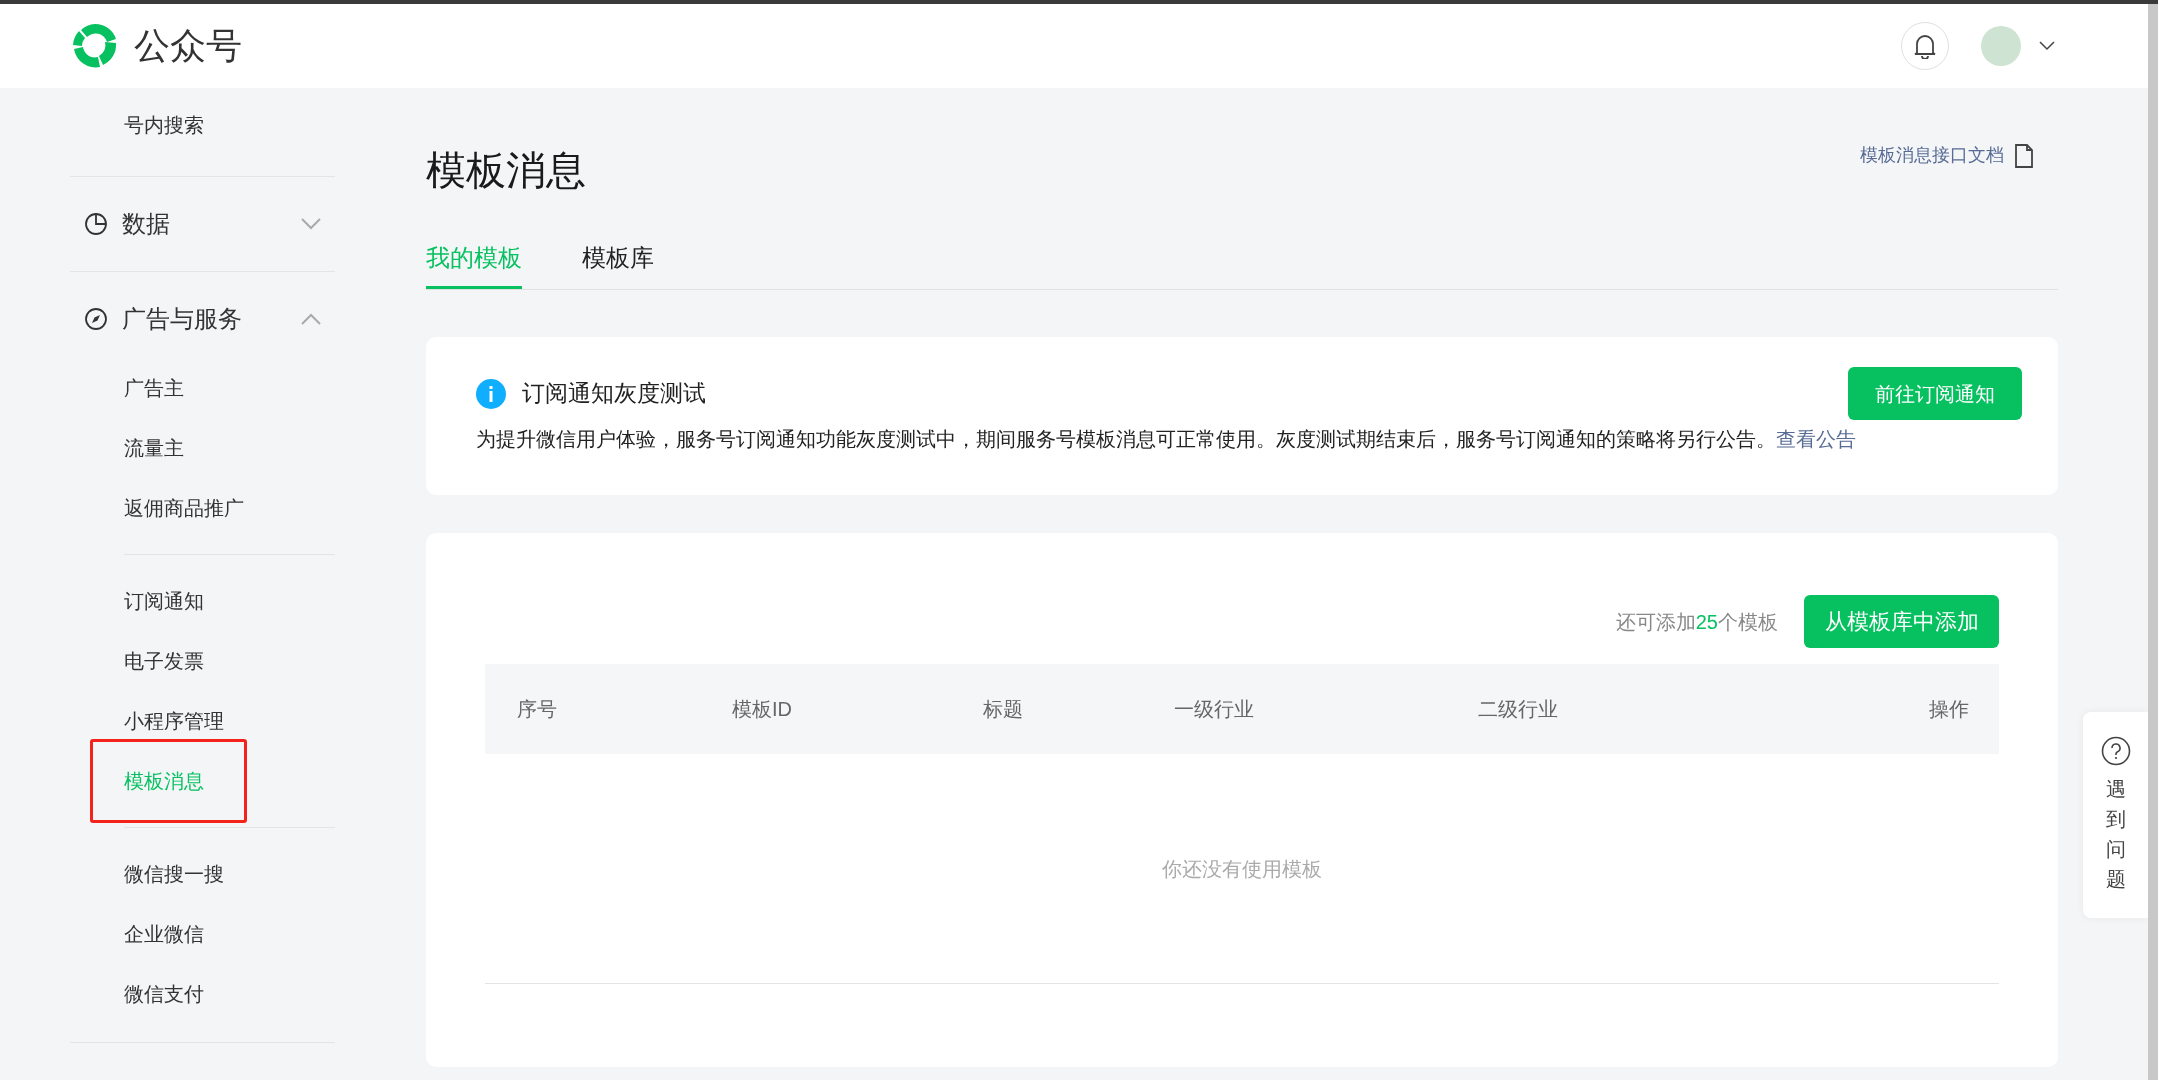 This screenshot has width=2158, height=1080. What do you see at coordinates (96, 319) in the screenshot?
I see `compass-icon` at bounding box center [96, 319].